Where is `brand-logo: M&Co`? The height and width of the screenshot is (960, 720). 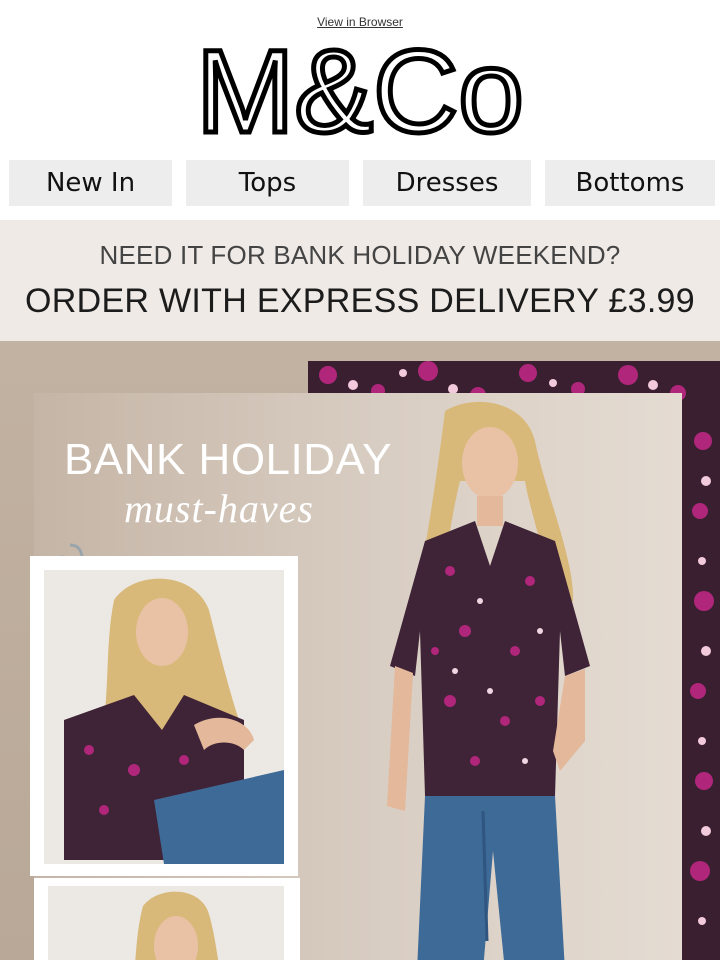
brand-logo: M&Co is located at coordinates (360, 92).